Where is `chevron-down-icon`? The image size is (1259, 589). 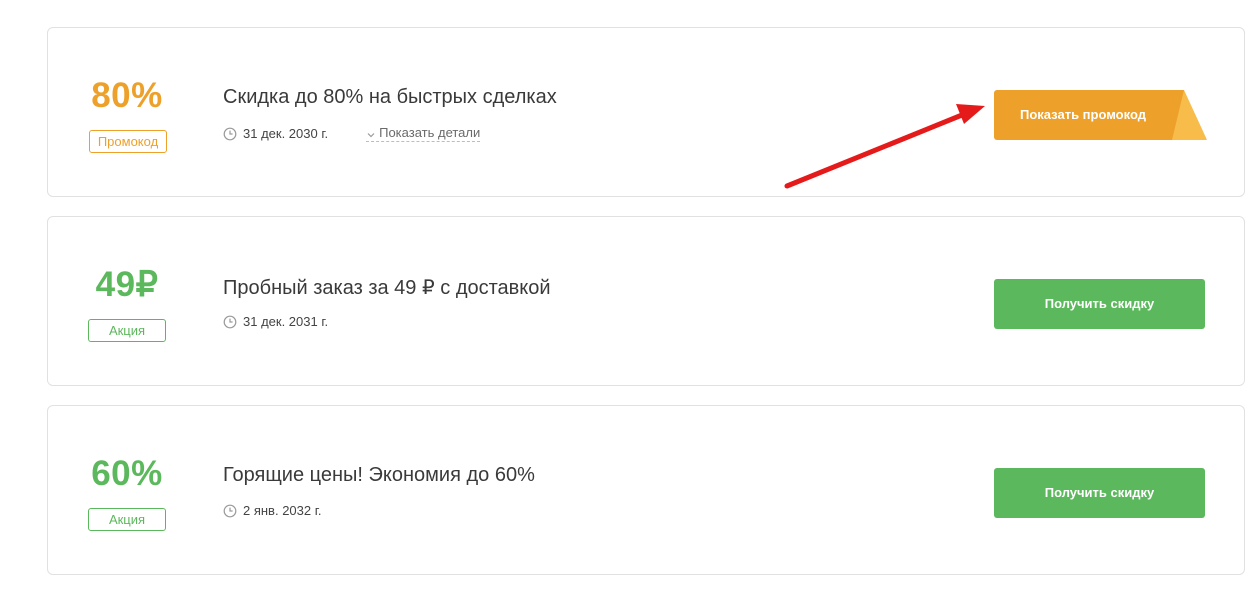
chevron-down-icon is located at coordinates (371, 133).